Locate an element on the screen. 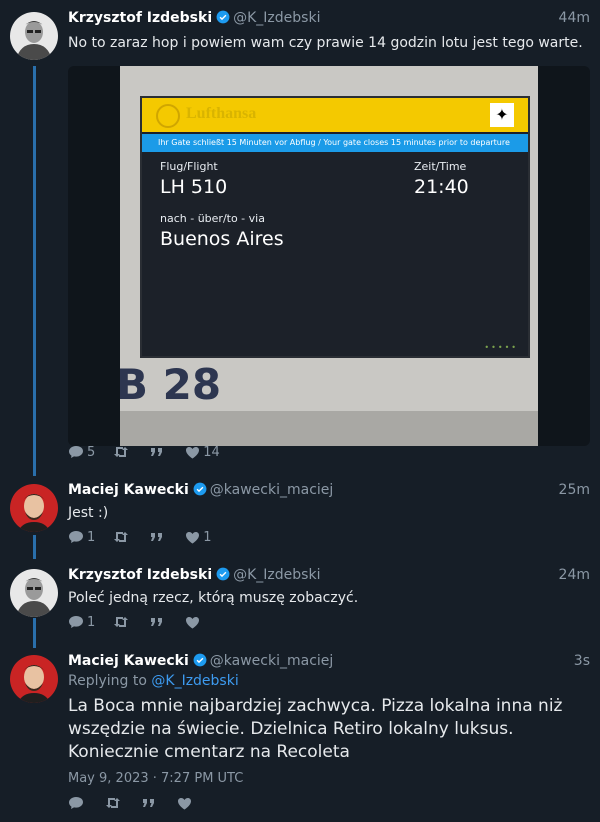  like-button: 1 is located at coordinates (198, 537).